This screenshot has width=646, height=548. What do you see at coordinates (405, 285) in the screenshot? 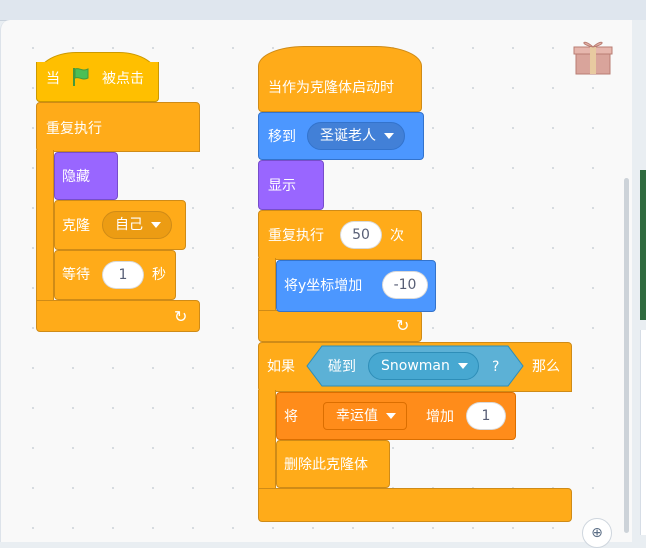
I see `change-y-input: -10` at bounding box center [405, 285].